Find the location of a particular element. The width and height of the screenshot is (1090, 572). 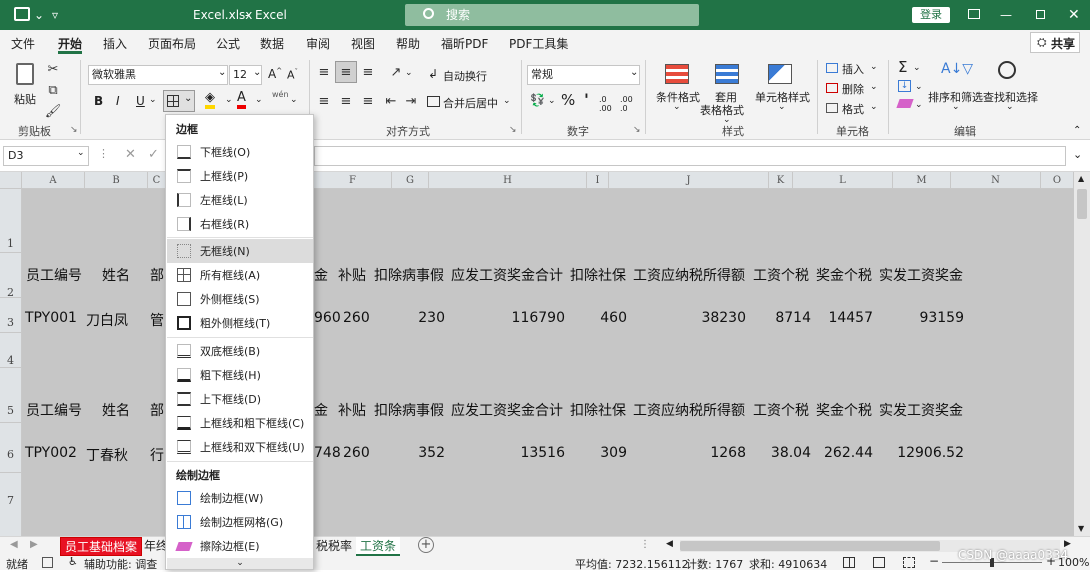

undo-dropdown-icon: ⌄ is located at coordinates (39, 15).